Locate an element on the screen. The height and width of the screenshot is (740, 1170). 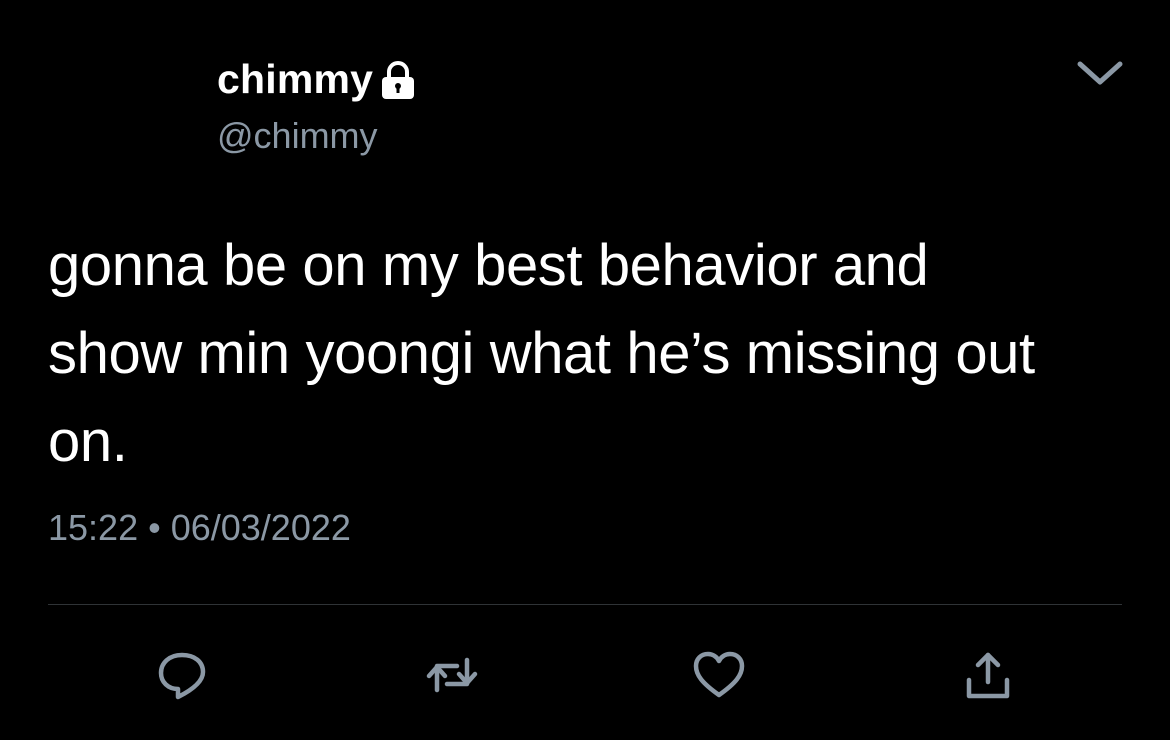
heart-icon is located at coordinates (719, 674).